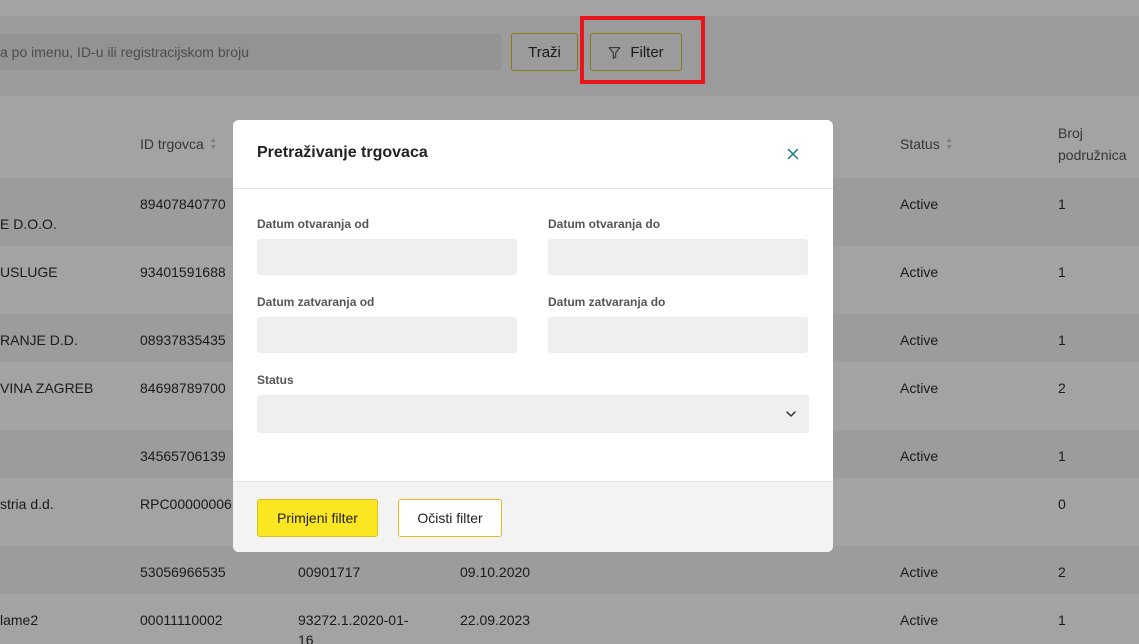 The height and width of the screenshot is (644, 1139). What do you see at coordinates (316, 302) in the screenshot?
I see `close-from-label: Datum zatvaranja od` at bounding box center [316, 302].